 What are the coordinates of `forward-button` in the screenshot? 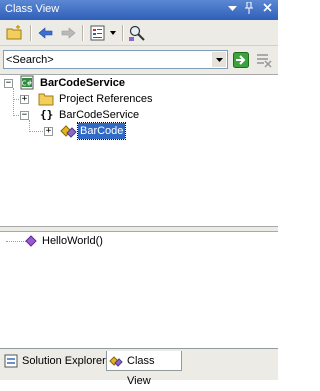 It's located at (68, 33).